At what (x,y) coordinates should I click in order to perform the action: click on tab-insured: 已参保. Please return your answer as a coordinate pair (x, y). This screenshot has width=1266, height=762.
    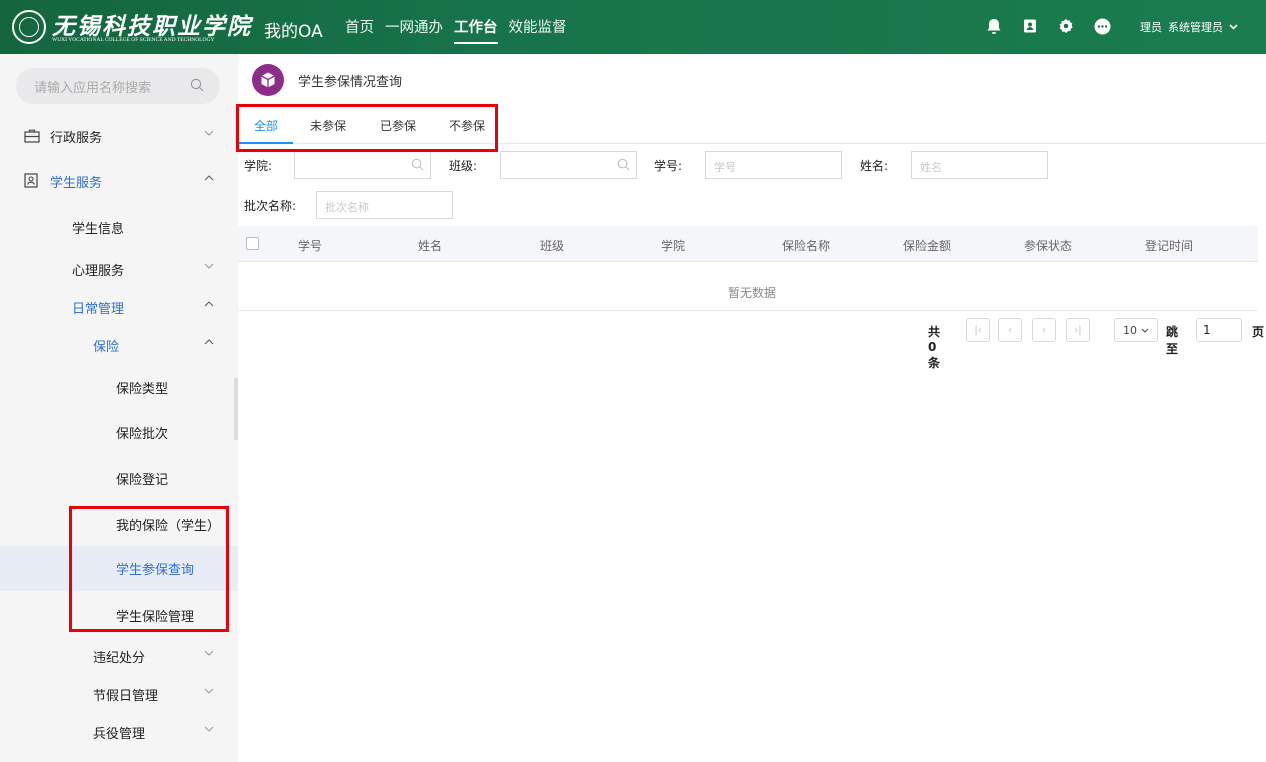
    Looking at the image, I should click on (398, 125).